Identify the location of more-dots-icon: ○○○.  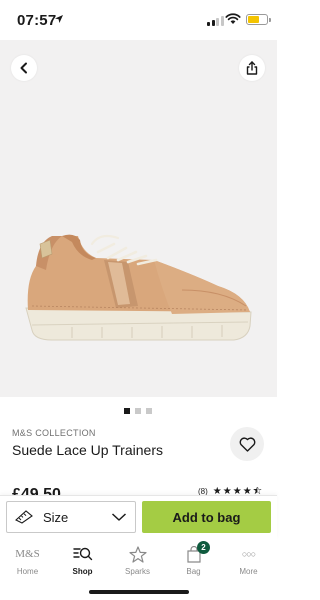
(248, 554).